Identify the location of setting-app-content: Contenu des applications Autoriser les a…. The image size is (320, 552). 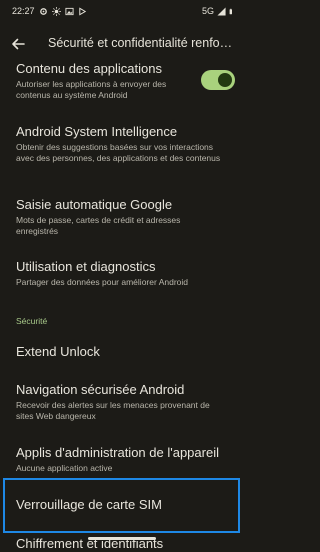
(108, 81).